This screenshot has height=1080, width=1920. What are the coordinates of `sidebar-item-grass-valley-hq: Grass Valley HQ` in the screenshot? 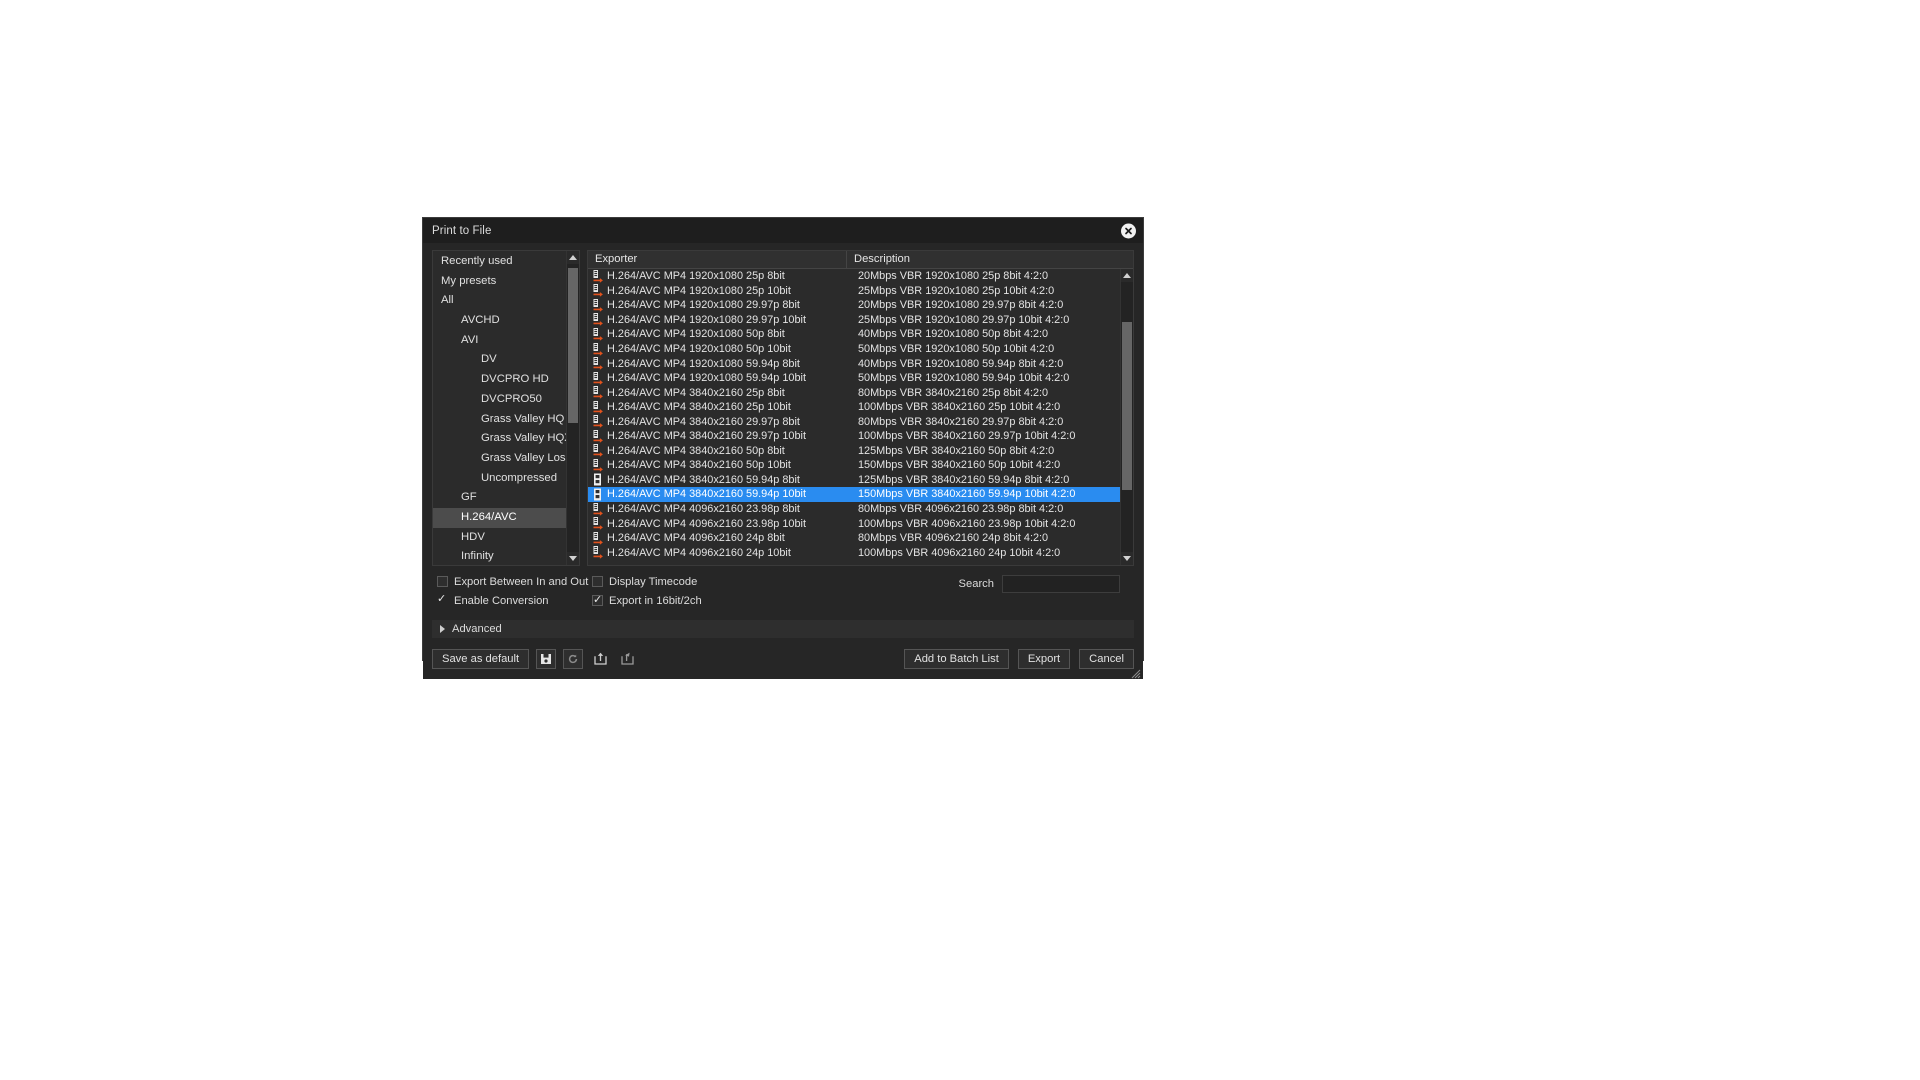 It's located at (499, 420).